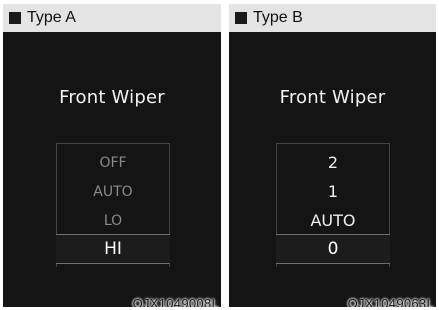 Image resolution: width=439 pixels, height=310 pixels. I want to click on image-code: OJX1049063L, so click(390, 301).